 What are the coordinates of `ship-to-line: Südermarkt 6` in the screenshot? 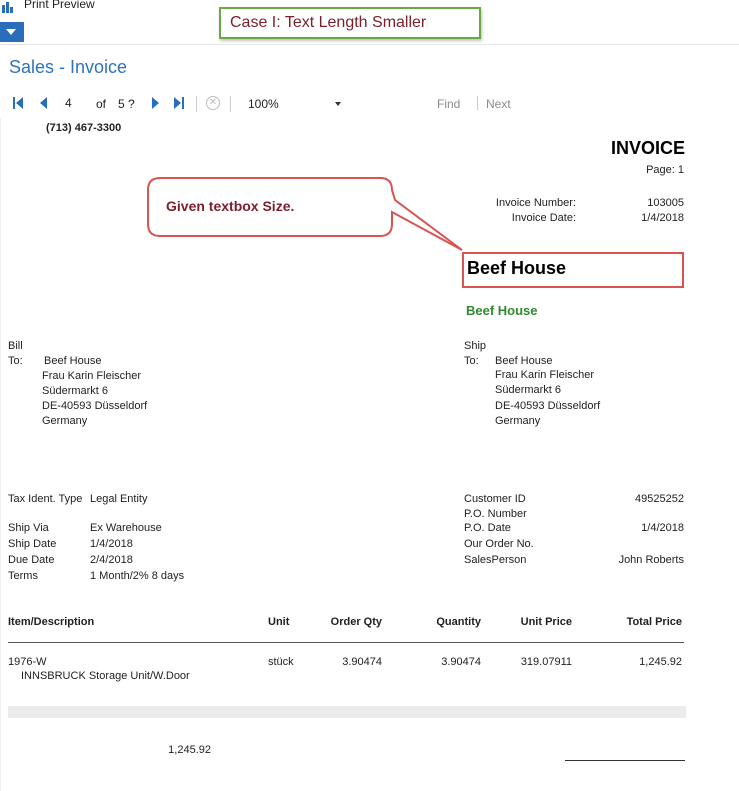 It's located at (528, 390).